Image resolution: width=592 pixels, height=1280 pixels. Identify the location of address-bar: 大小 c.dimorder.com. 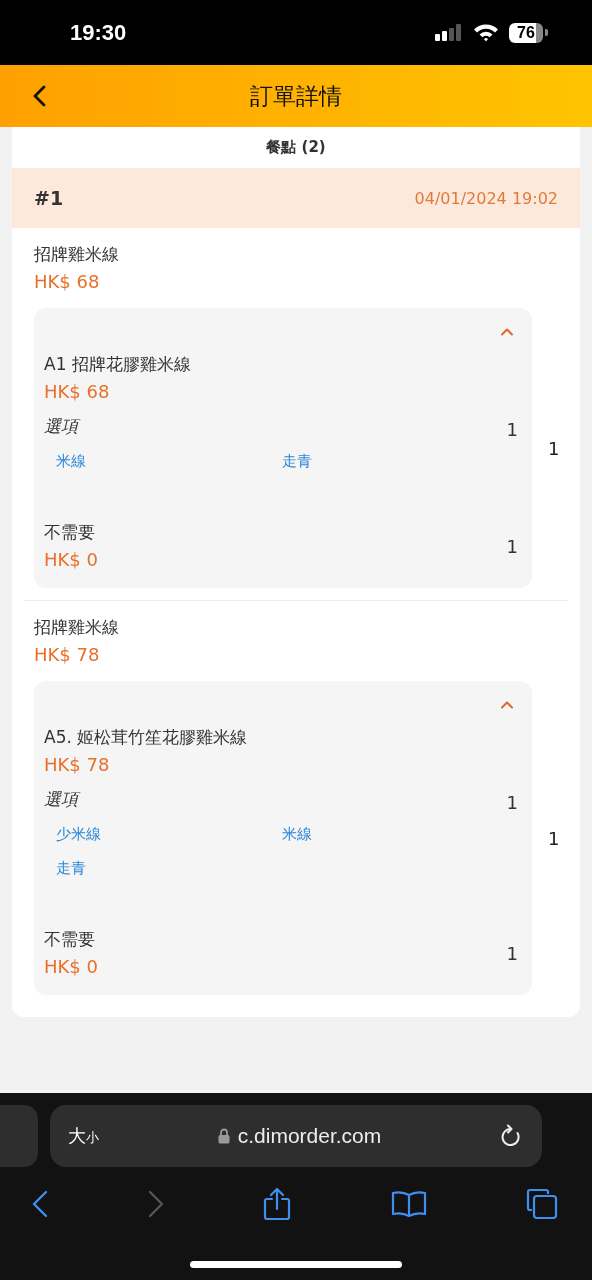
(296, 1136).